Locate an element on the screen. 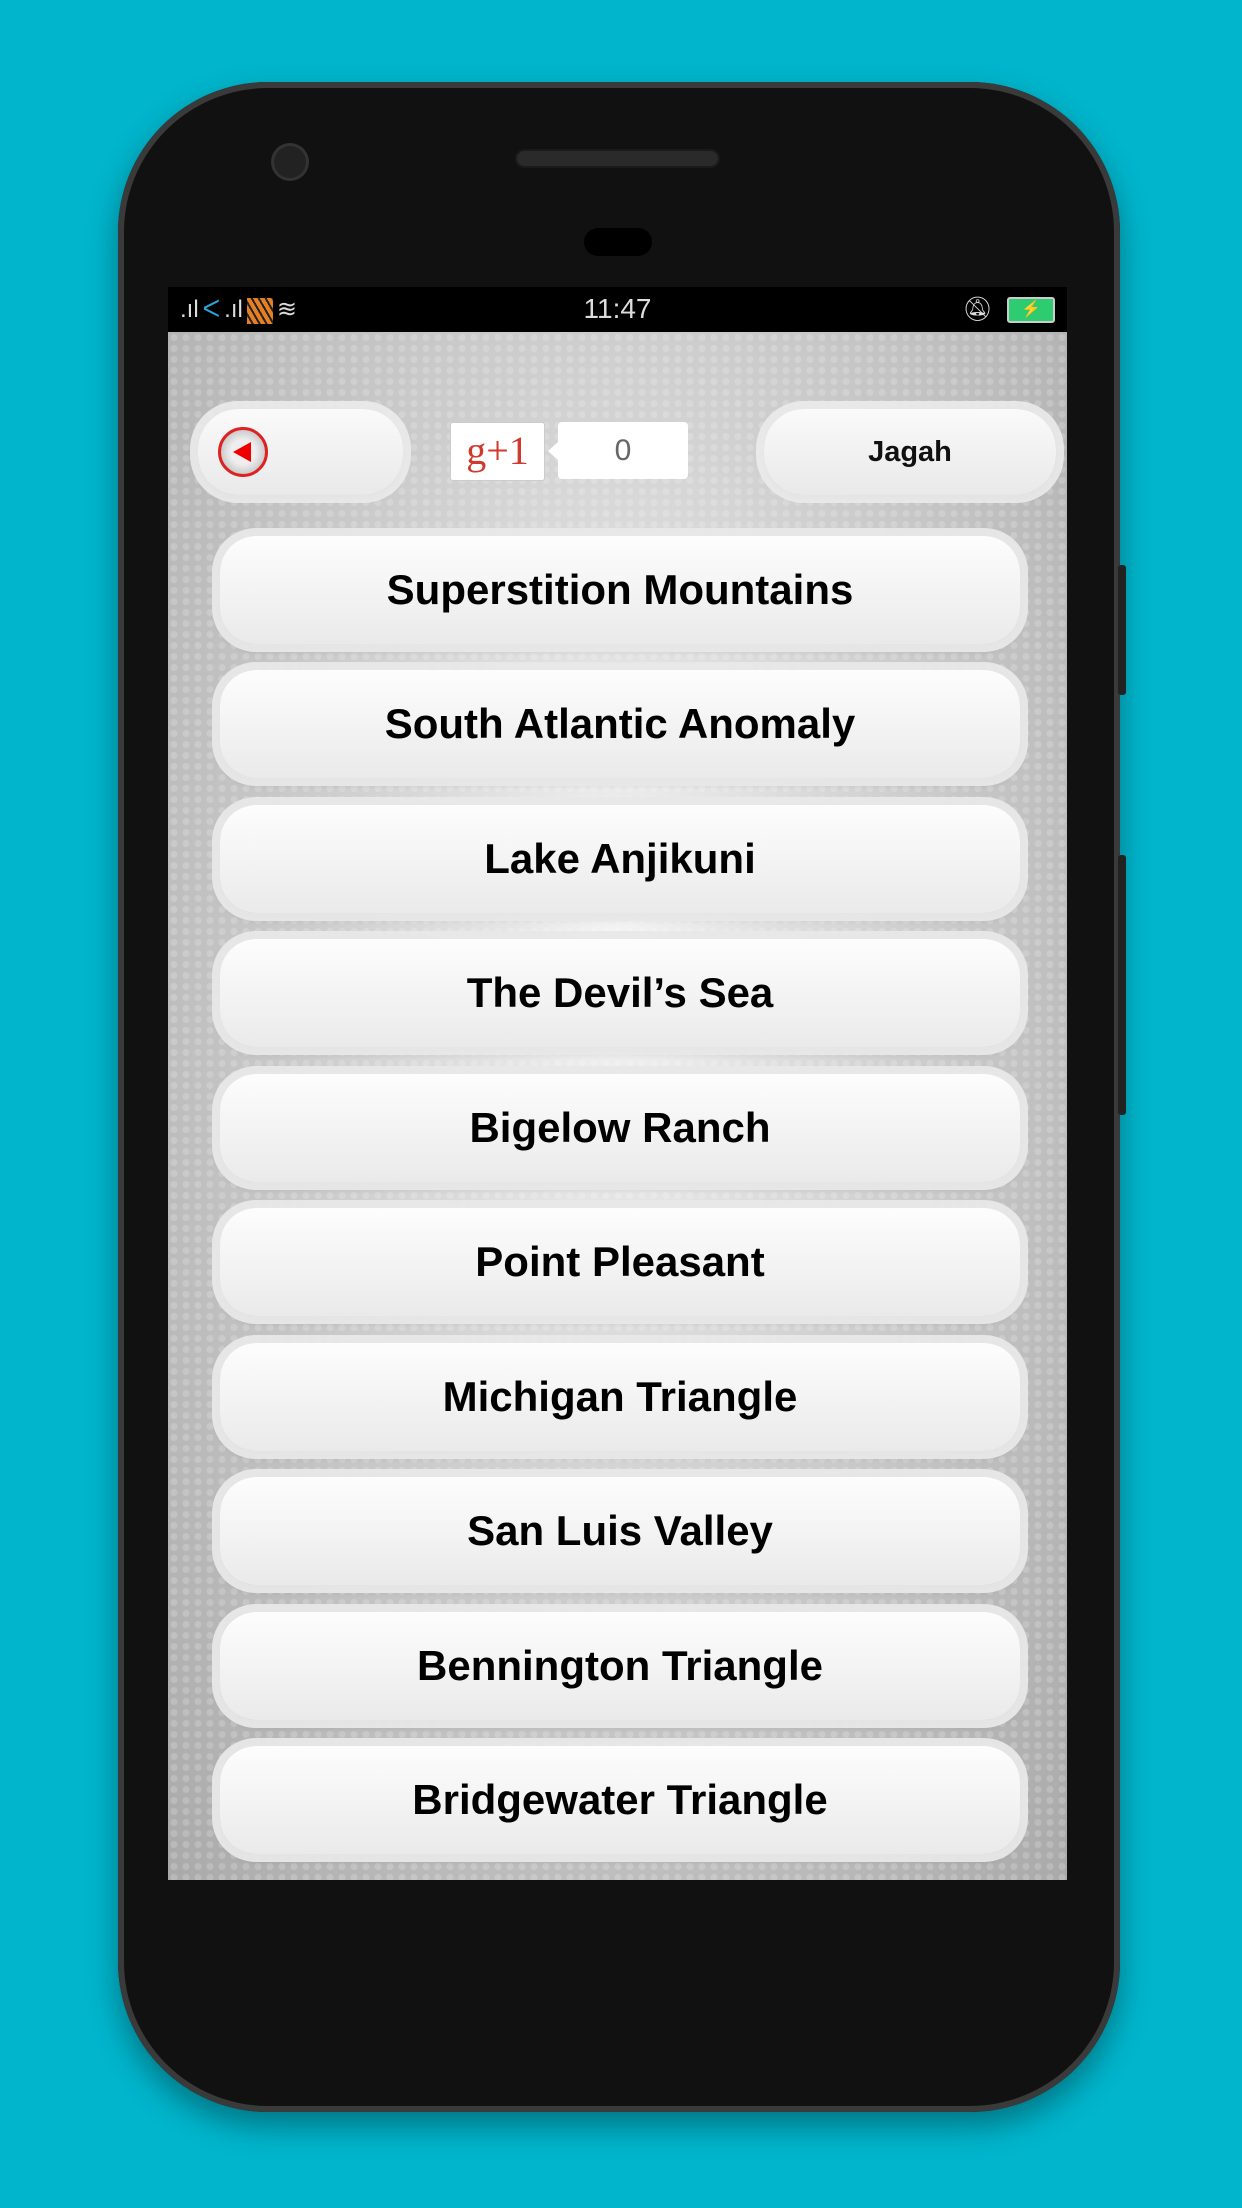 This screenshot has height=2208, width=1242. battery-charging-icon: ⚡ is located at coordinates (1031, 309).